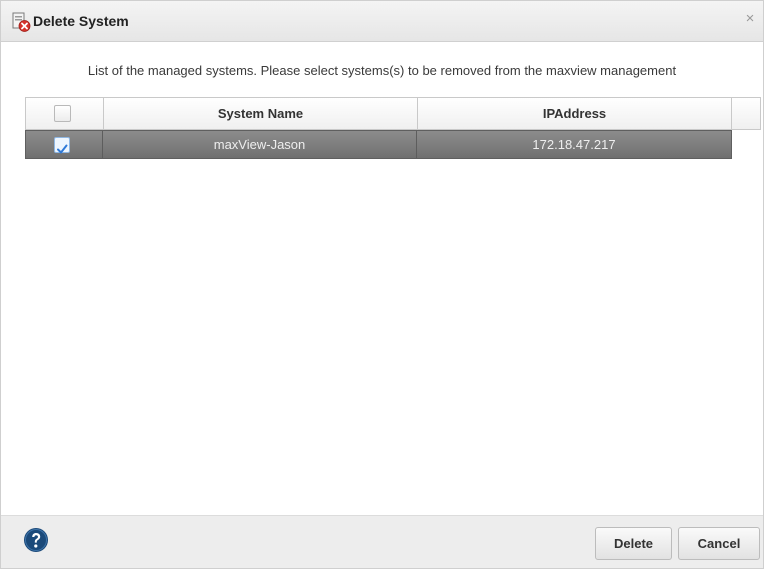 This screenshot has height=569, width=764. I want to click on table-header: System Name IPAddress, so click(393, 113).